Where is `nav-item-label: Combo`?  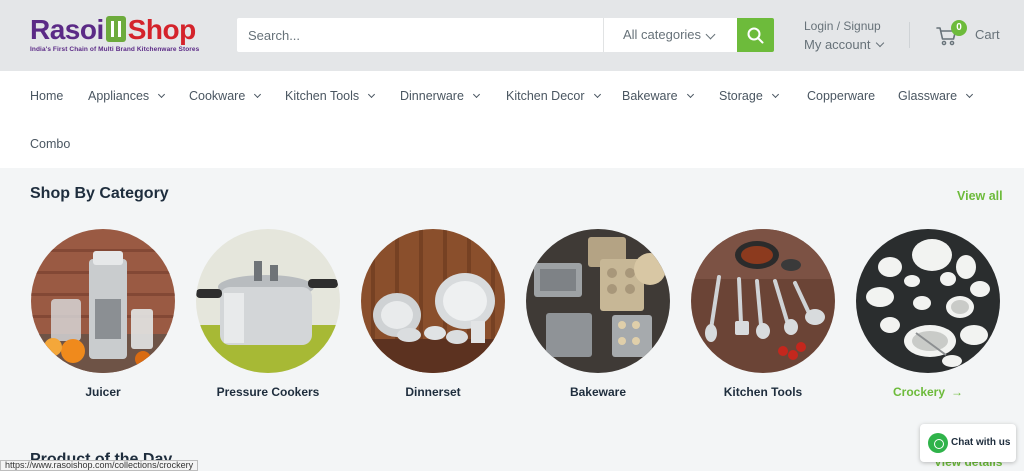
nav-item-label: Combo is located at coordinates (50, 144).